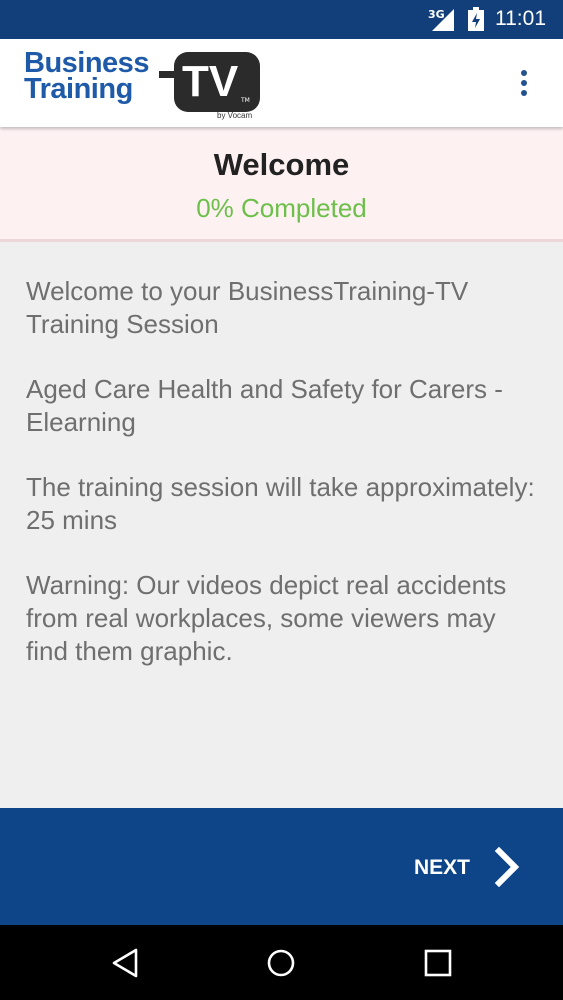 The width and height of the screenshot is (563, 1000). Describe the element at coordinates (281, 164) in the screenshot. I see `page-title: Welcome` at that location.